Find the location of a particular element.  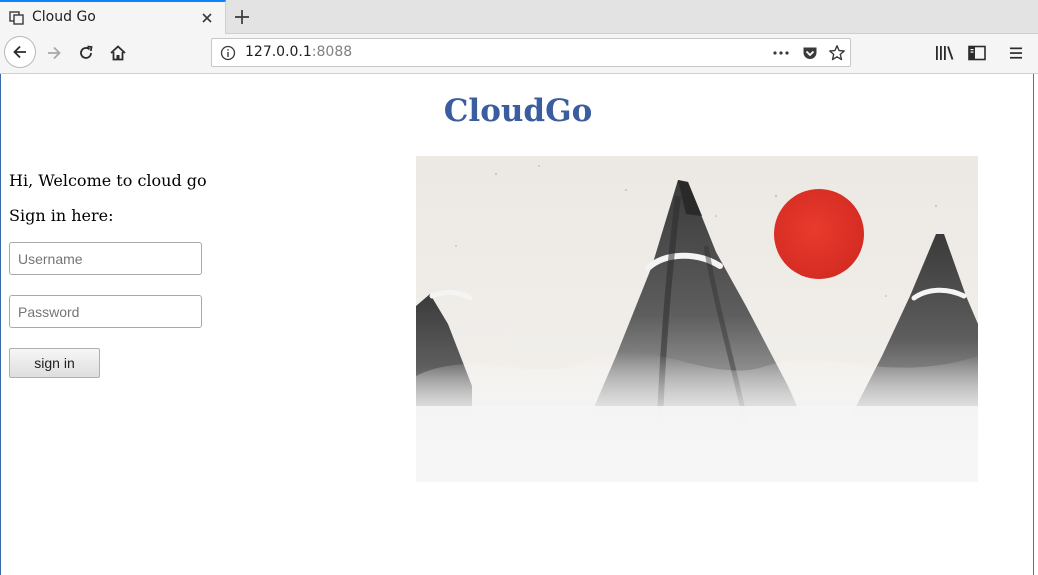

url-bar: 127.0.0.1:8088 is located at coordinates (531, 52).